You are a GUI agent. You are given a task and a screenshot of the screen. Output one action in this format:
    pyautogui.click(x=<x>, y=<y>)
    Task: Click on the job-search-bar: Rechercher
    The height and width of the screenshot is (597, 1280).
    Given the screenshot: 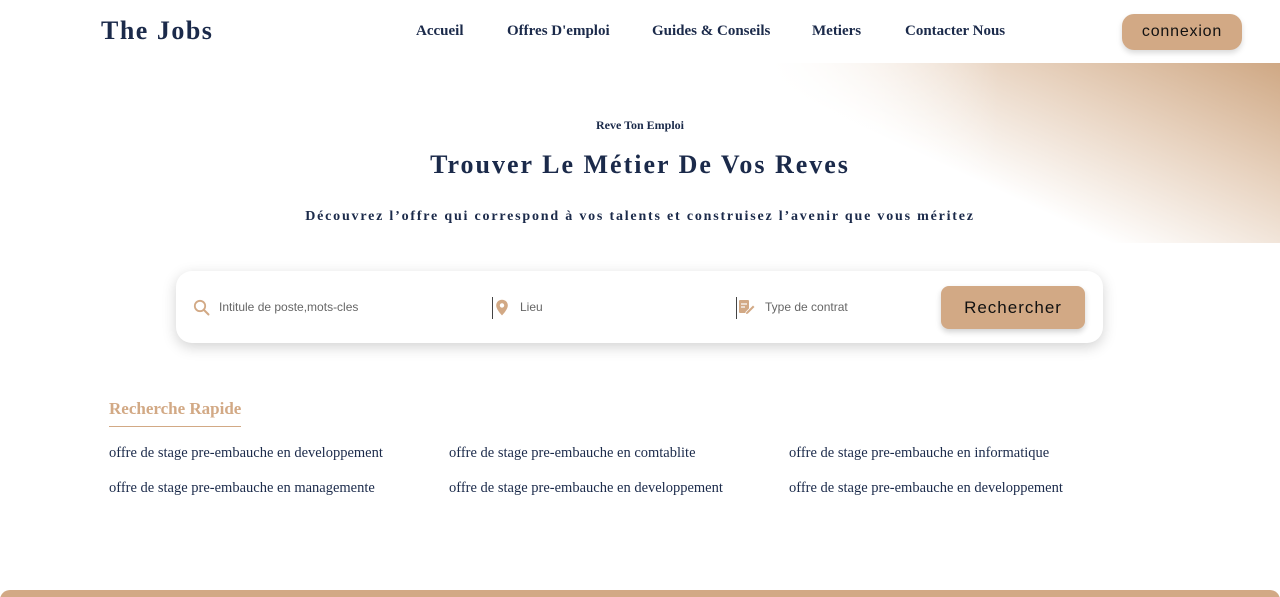 What is the action you would take?
    pyautogui.click(x=639, y=307)
    